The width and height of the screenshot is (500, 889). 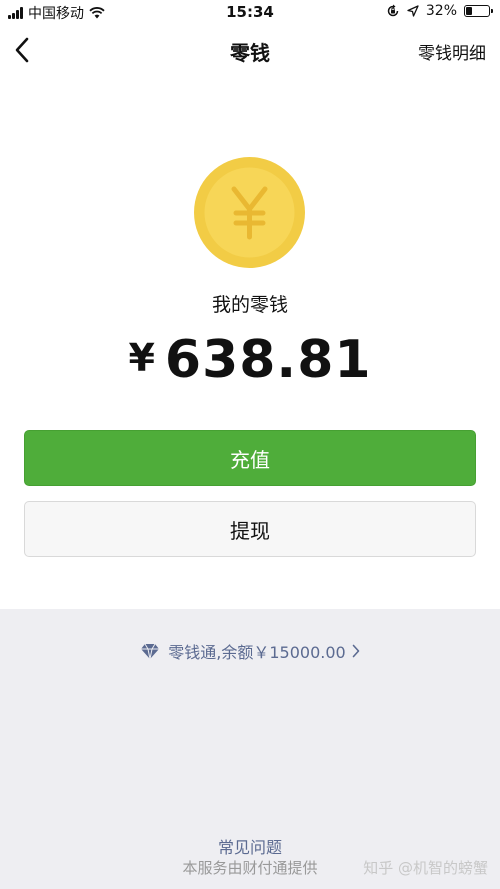 What do you see at coordinates (393, 11) in the screenshot?
I see `lock-rotation-icon` at bounding box center [393, 11].